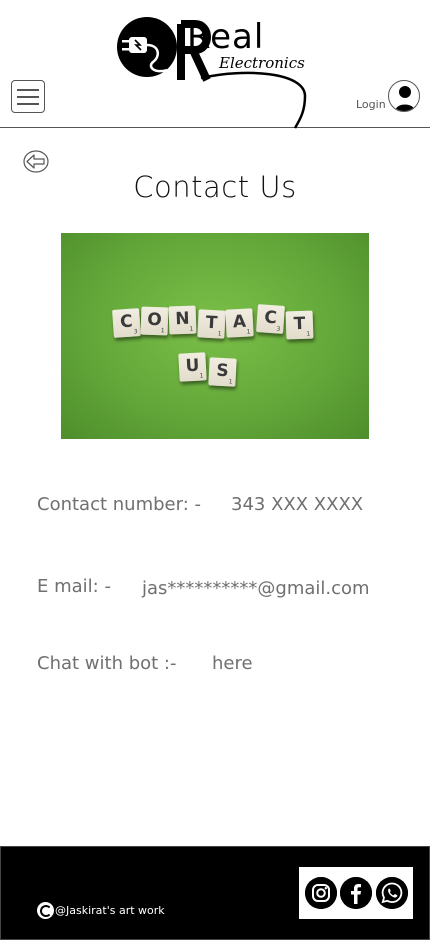  What do you see at coordinates (232, 663) in the screenshot?
I see `chat-bot-link: here` at bounding box center [232, 663].